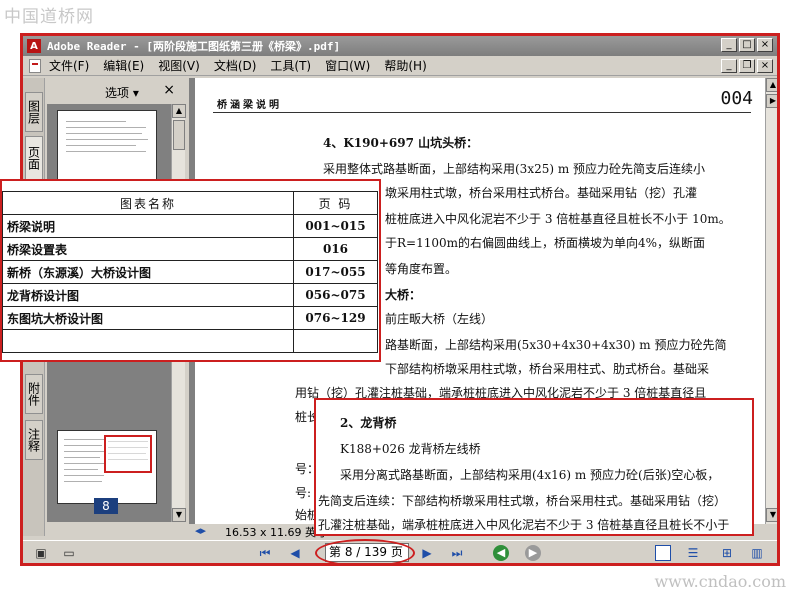 The width and height of the screenshot is (800, 600). Describe the element at coordinates (107, 148) in the screenshot. I see `page-thumbnail` at that location.